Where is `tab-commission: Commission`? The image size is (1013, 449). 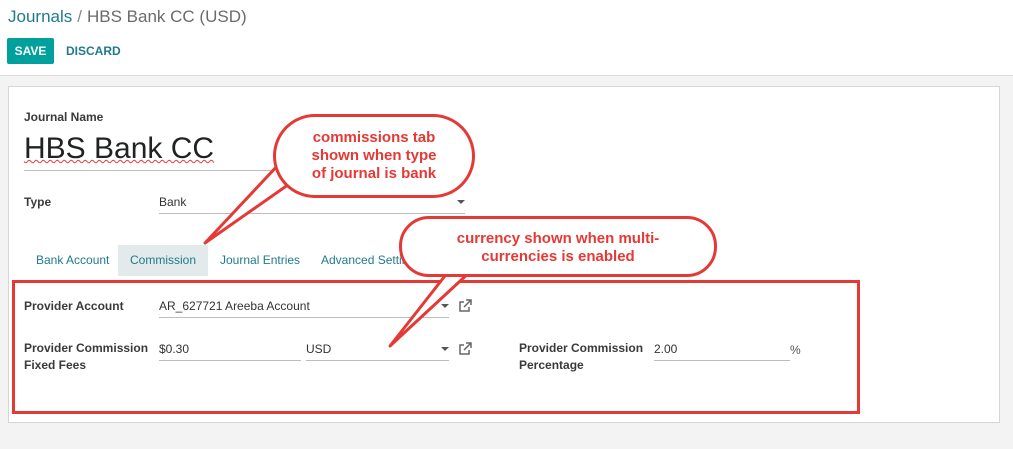
tab-commission: Commission is located at coordinates (163, 260).